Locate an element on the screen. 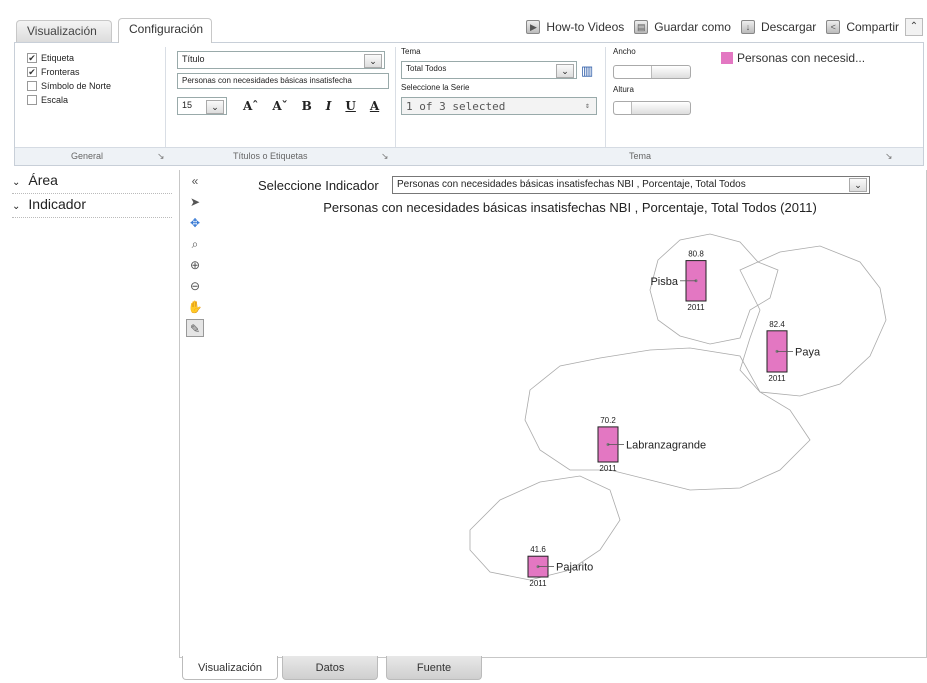 This screenshot has width=927, height=683. general-group-label: General is located at coordinates (87, 156).